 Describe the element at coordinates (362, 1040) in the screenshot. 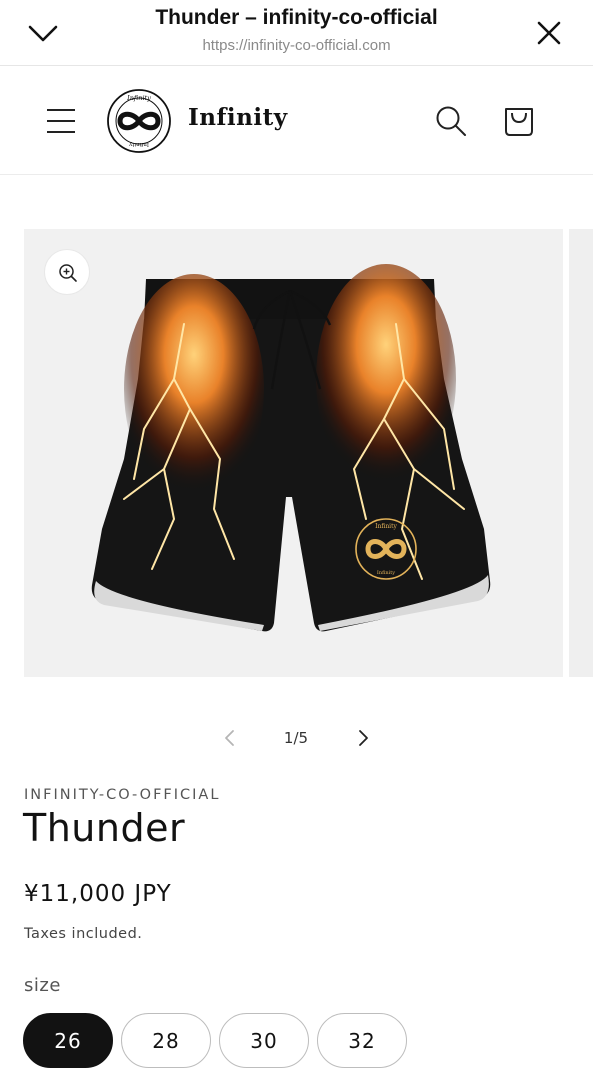

I see `size-option-32: 32` at that location.